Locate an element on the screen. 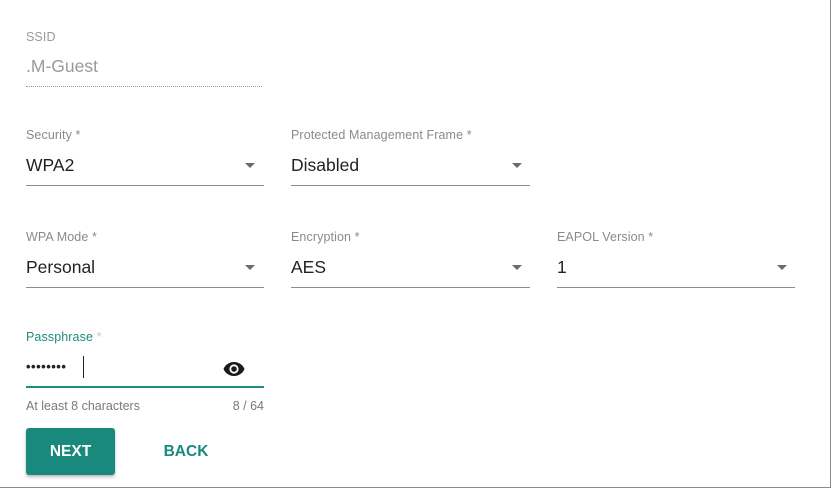 This screenshot has height=491, width=834. pmf-underline is located at coordinates (410, 185).